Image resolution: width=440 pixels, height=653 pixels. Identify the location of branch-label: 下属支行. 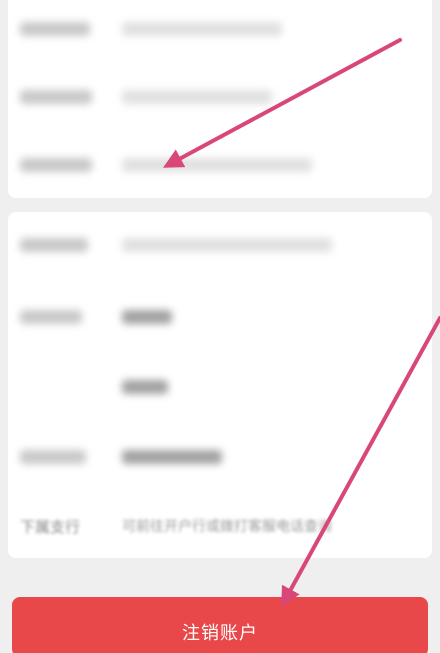
(50, 527).